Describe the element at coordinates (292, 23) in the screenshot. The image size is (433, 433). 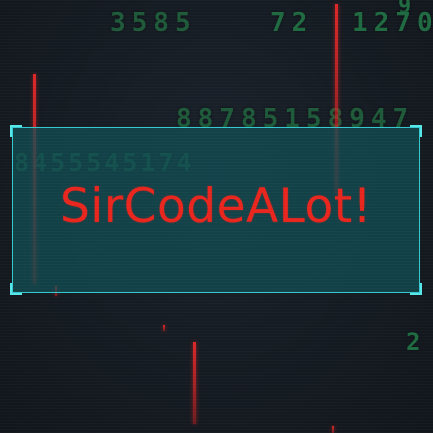
I see `matrix-digits-row: 72` at that location.